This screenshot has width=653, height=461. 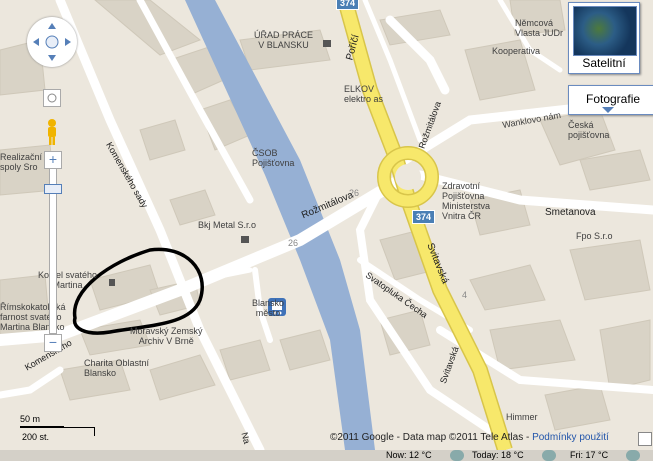 What do you see at coordinates (408, 177) in the screenshot?
I see `roundabout-center` at bounding box center [408, 177].